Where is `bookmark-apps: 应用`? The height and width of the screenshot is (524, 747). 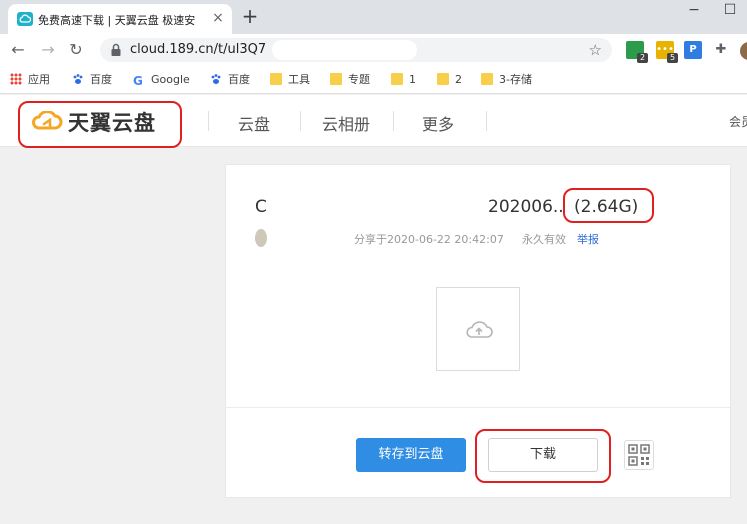 bookmark-apps: 应用 is located at coordinates (30, 80).